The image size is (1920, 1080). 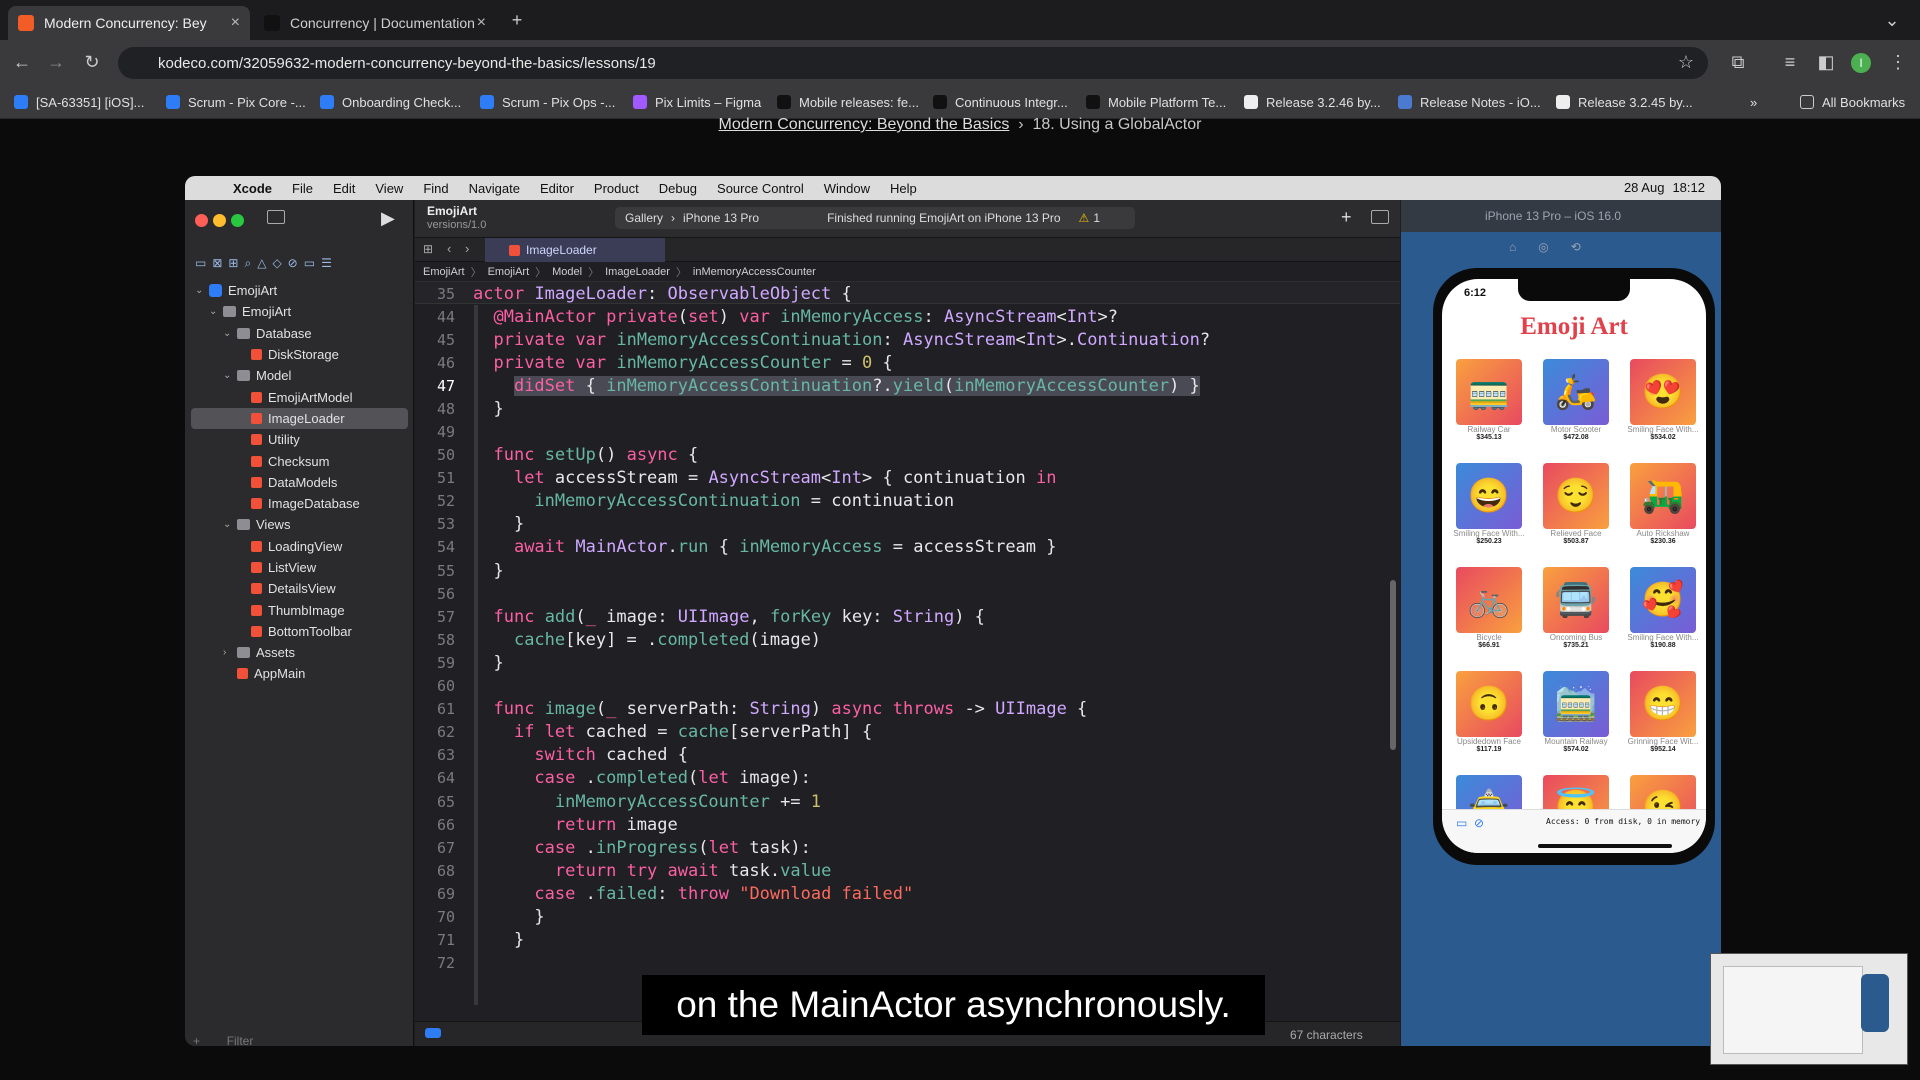 What do you see at coordinates (697, 102) in the screenshot?
I see `bookmark-item: Pix Limits – Figma` at bounding box center [697, 102].